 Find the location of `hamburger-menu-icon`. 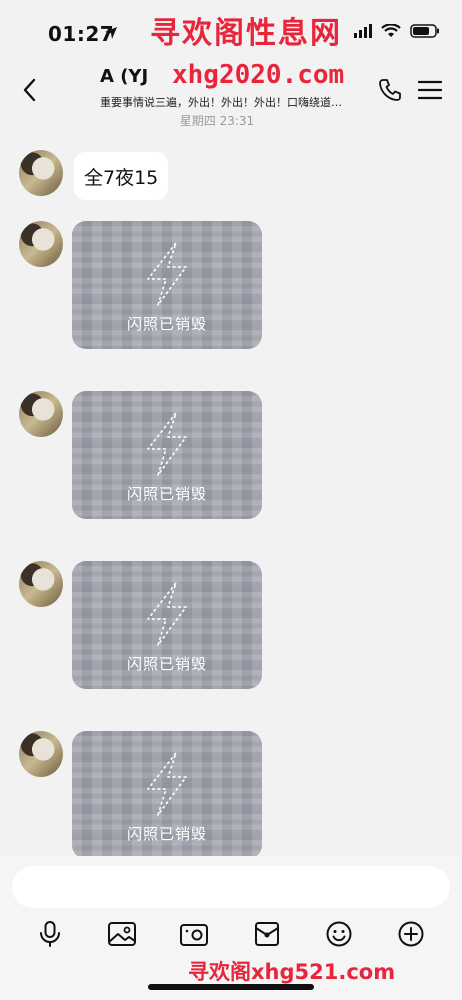

hamburger-menu-icon is located at coordinates (430, 90).